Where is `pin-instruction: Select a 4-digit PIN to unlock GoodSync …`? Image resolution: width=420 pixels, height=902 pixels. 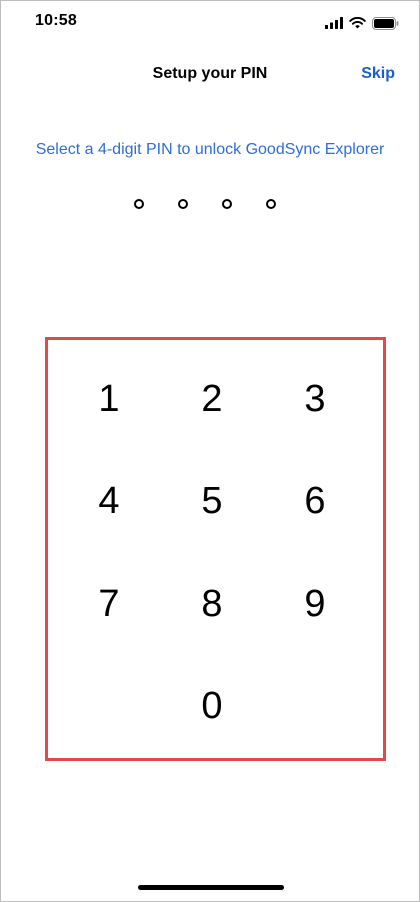
pin-instruction: Select a 4-digit PIN to unlock GoodSync … is located at coordinates (210, 149).